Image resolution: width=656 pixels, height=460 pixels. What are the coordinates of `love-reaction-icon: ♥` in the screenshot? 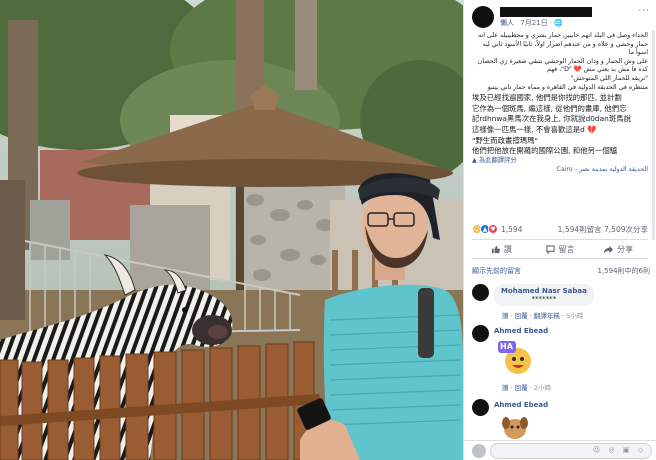 It's located at (493, 229).